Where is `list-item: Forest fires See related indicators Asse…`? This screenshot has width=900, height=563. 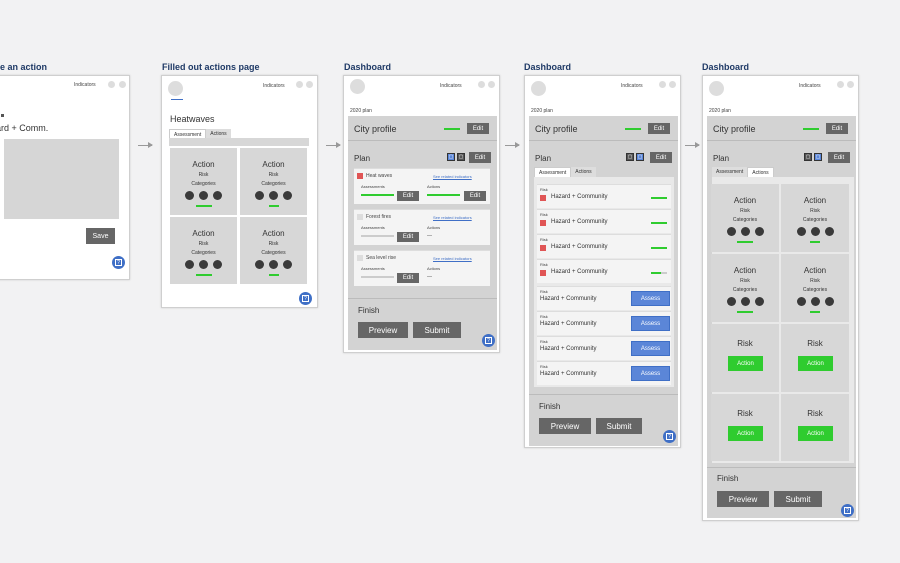 list-item: Forest fires See related indicators Asse… is located at coordinates (422, 227).